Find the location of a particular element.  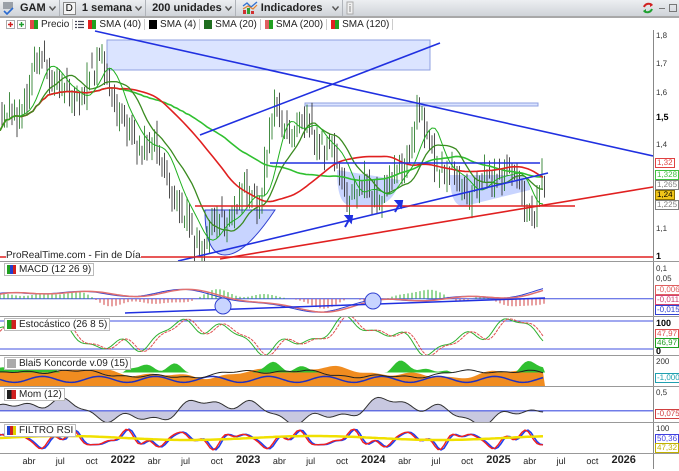

legend-label: SMA (4) is located at coordinates (178, 24).